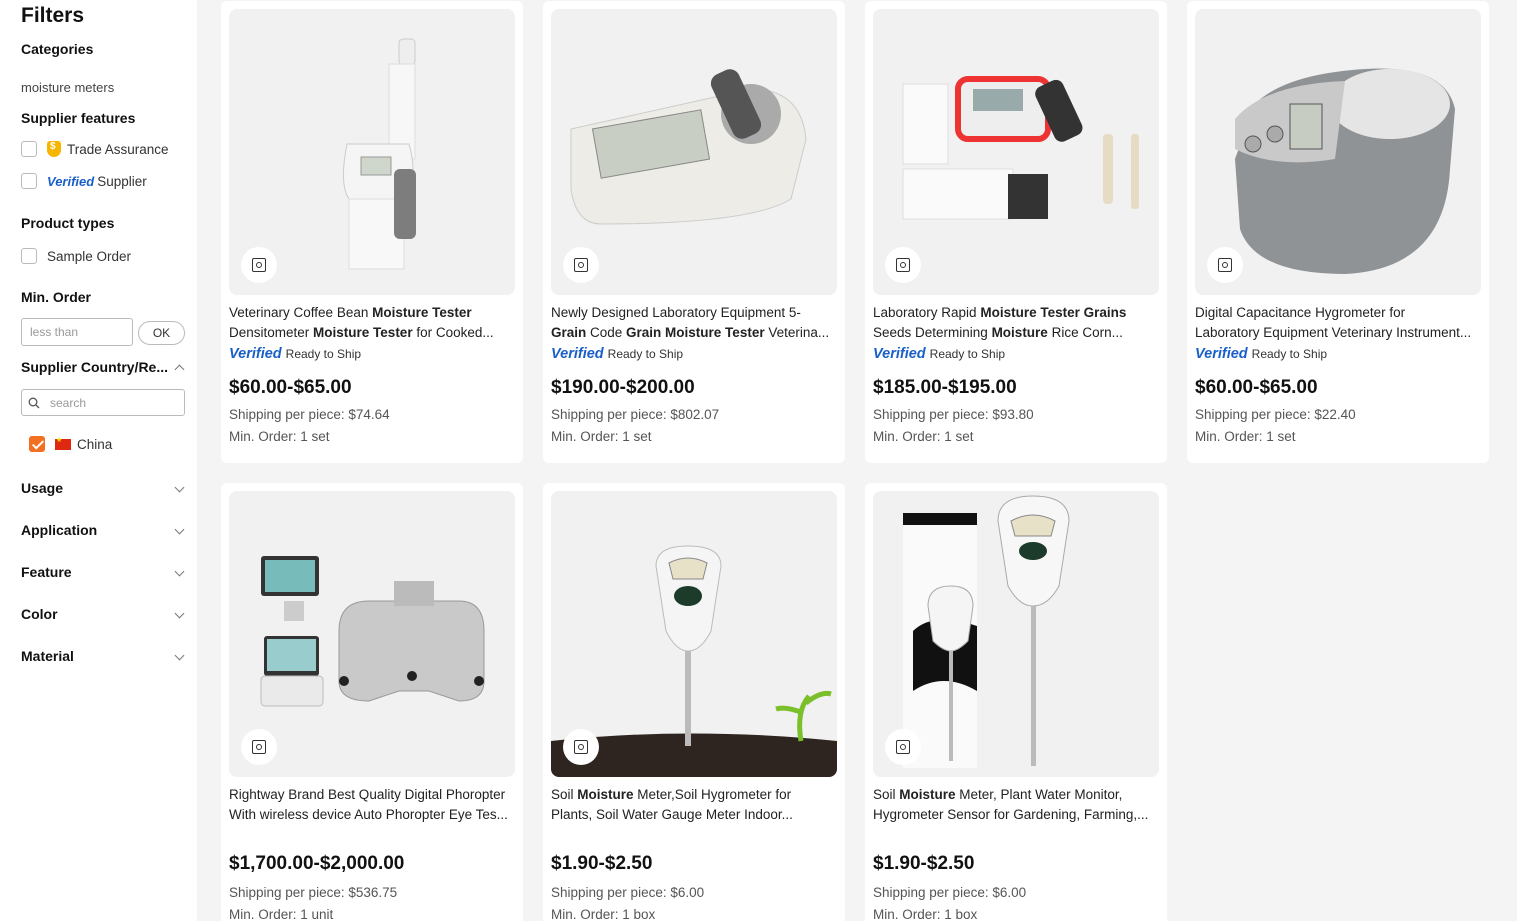  What do you see at coordinates (635, 414) in the screenshot?
I see `shipping-cost: Shipping per piece: $802.07` at bounding box center [635, 414].